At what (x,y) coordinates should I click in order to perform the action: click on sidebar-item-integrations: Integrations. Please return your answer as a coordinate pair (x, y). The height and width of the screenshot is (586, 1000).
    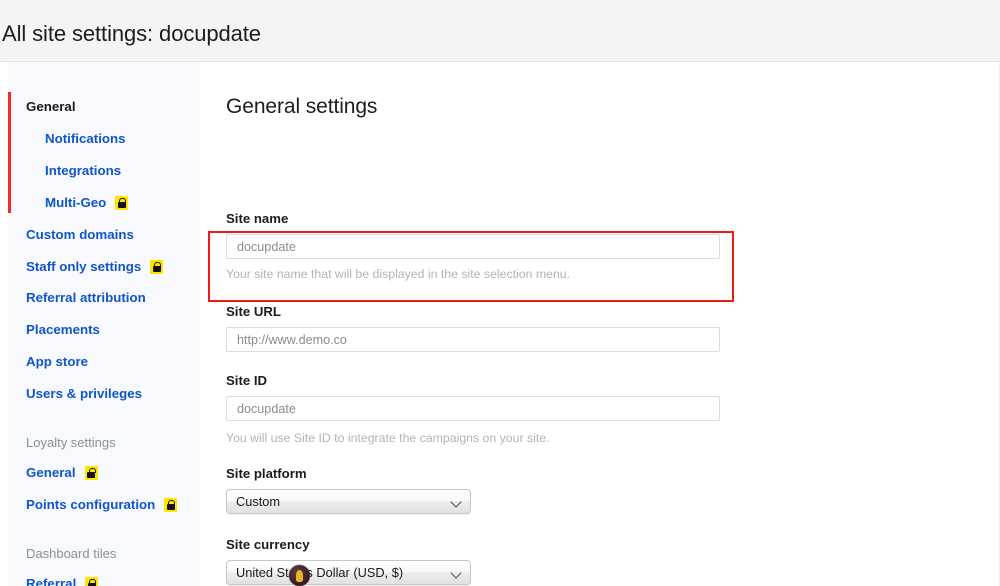
    Looking at the image, I should click on (83, 170).